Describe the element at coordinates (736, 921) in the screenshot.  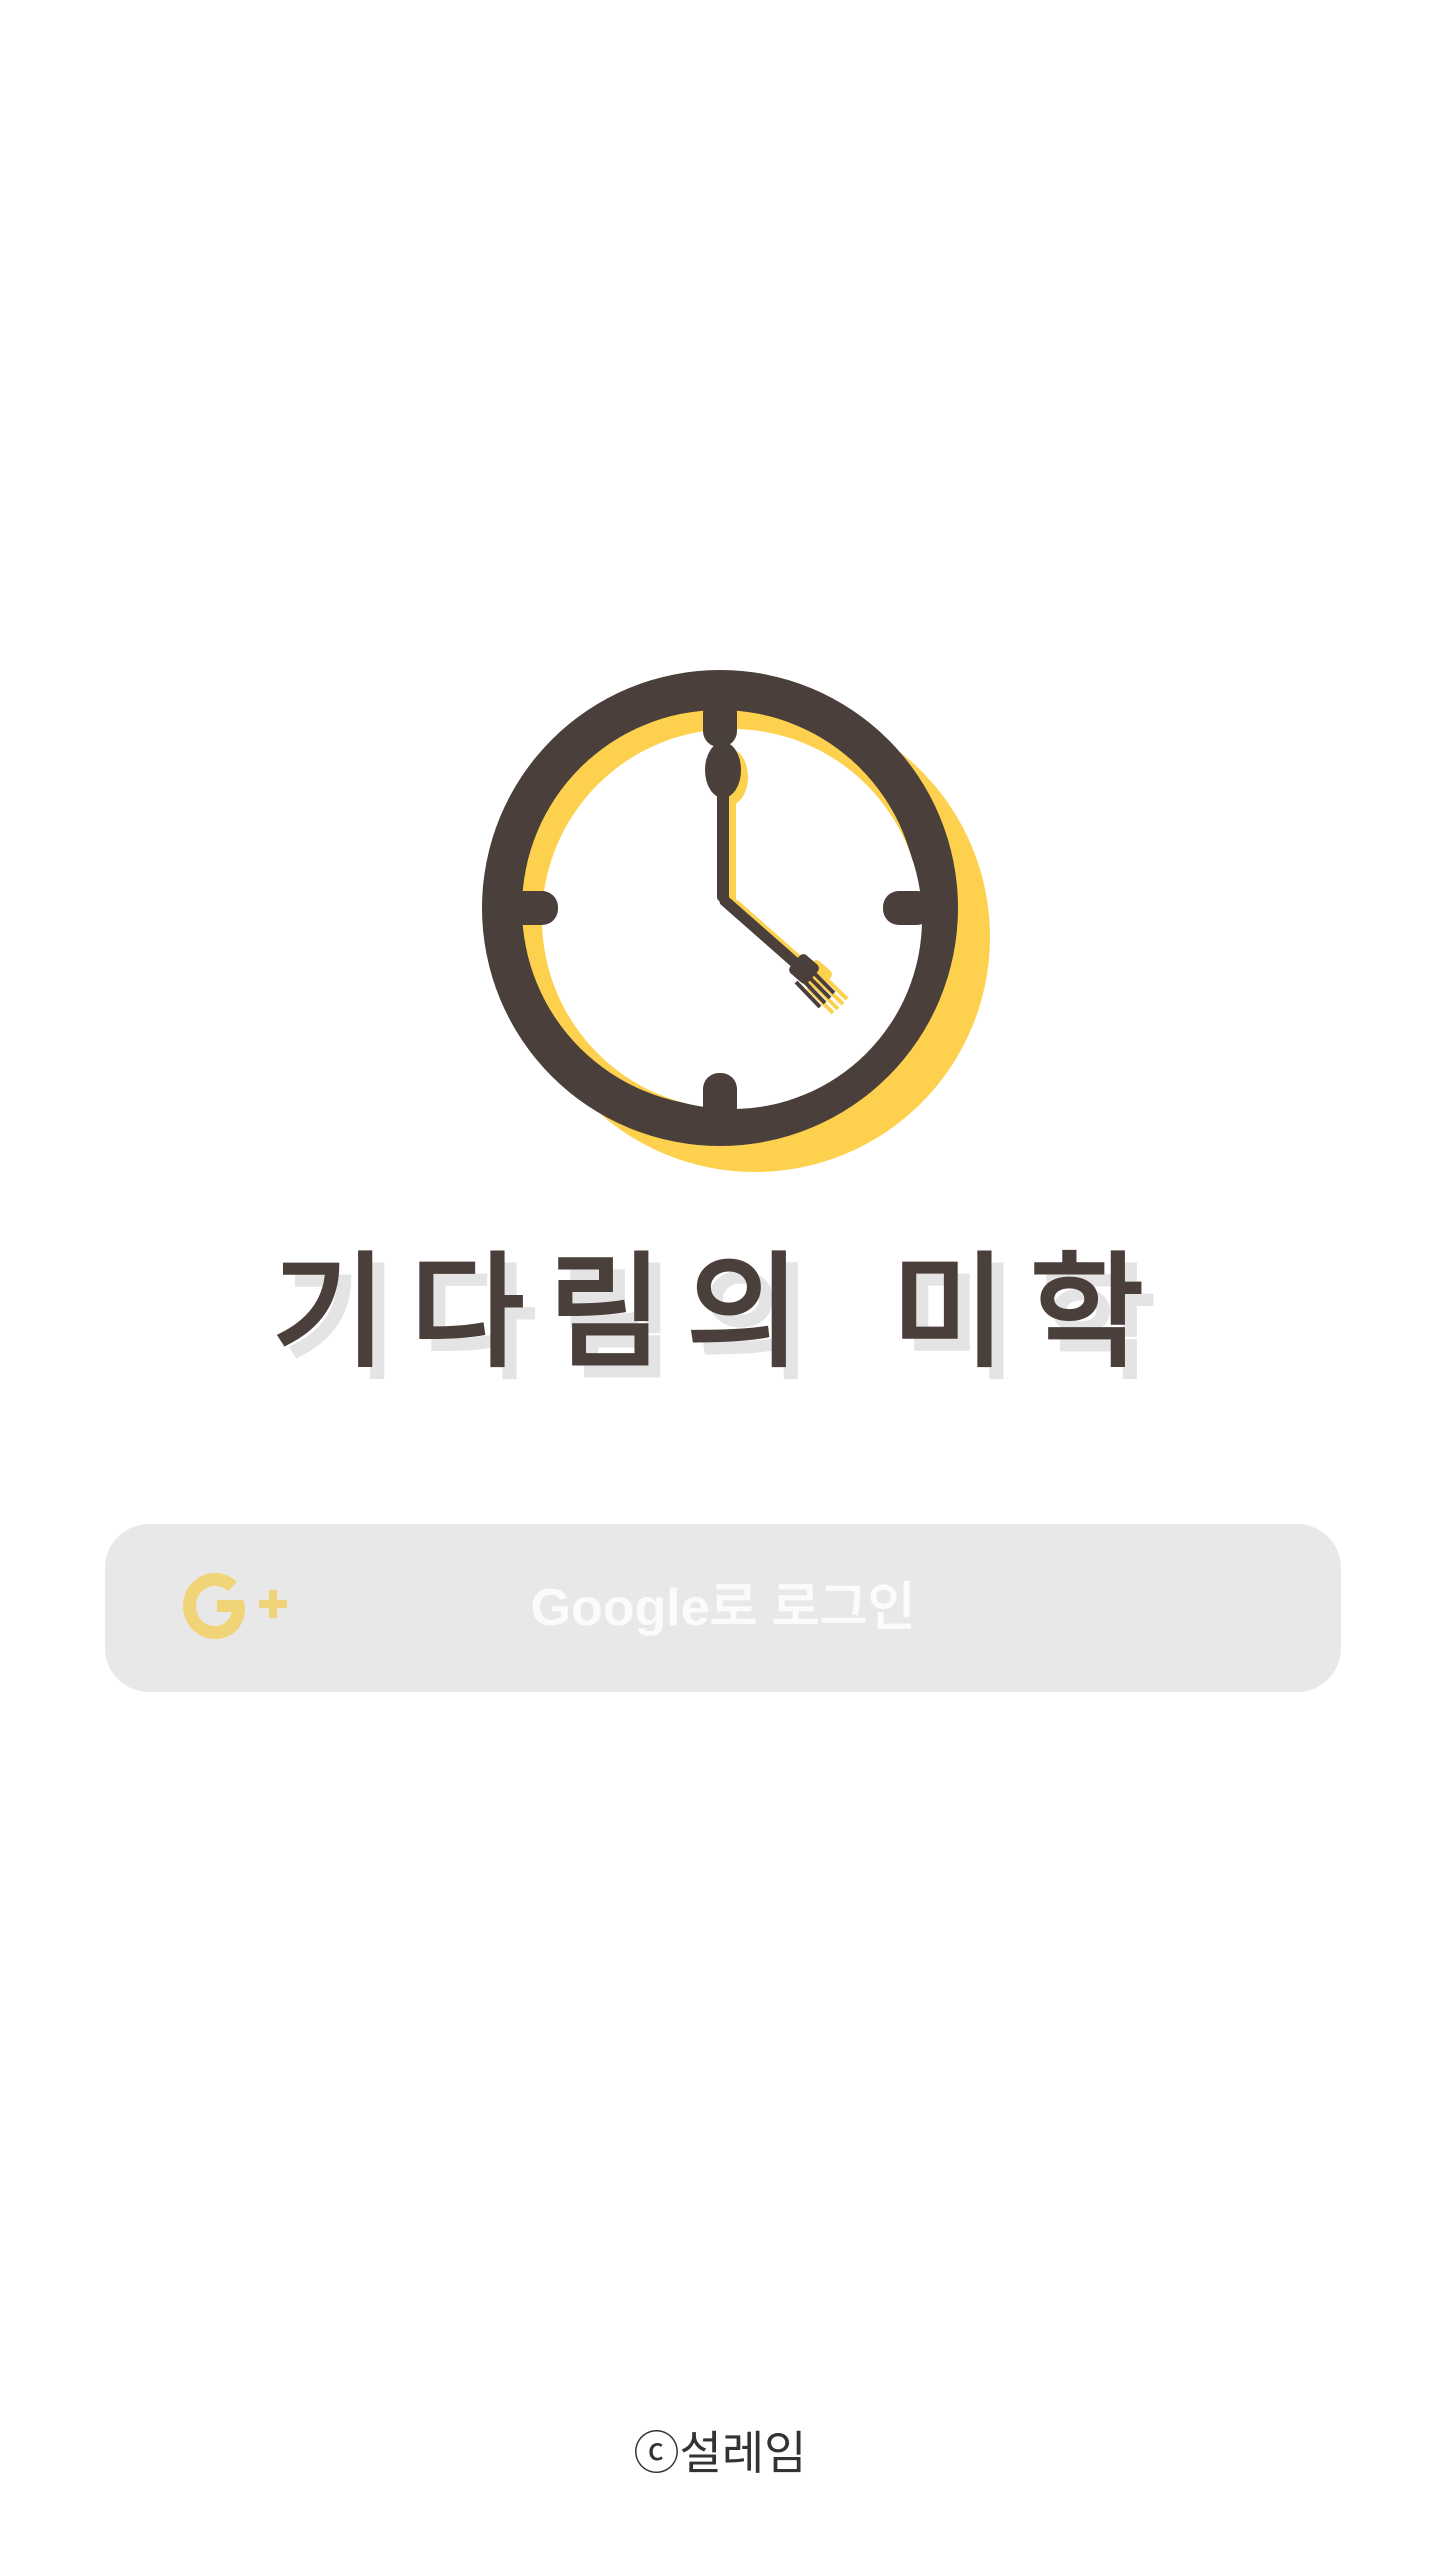
I see `clock-logo` at that location.